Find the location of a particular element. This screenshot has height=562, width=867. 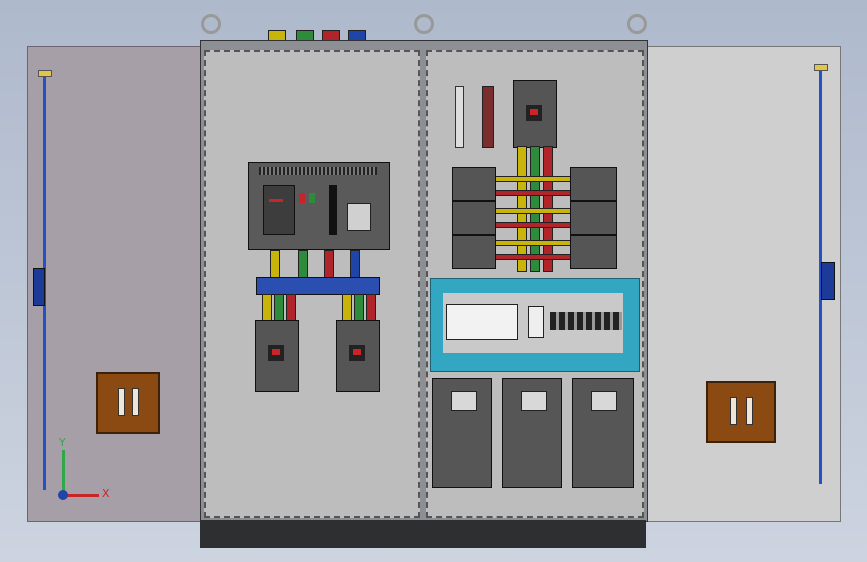

busbar-support is located at coordinates (318, 286).